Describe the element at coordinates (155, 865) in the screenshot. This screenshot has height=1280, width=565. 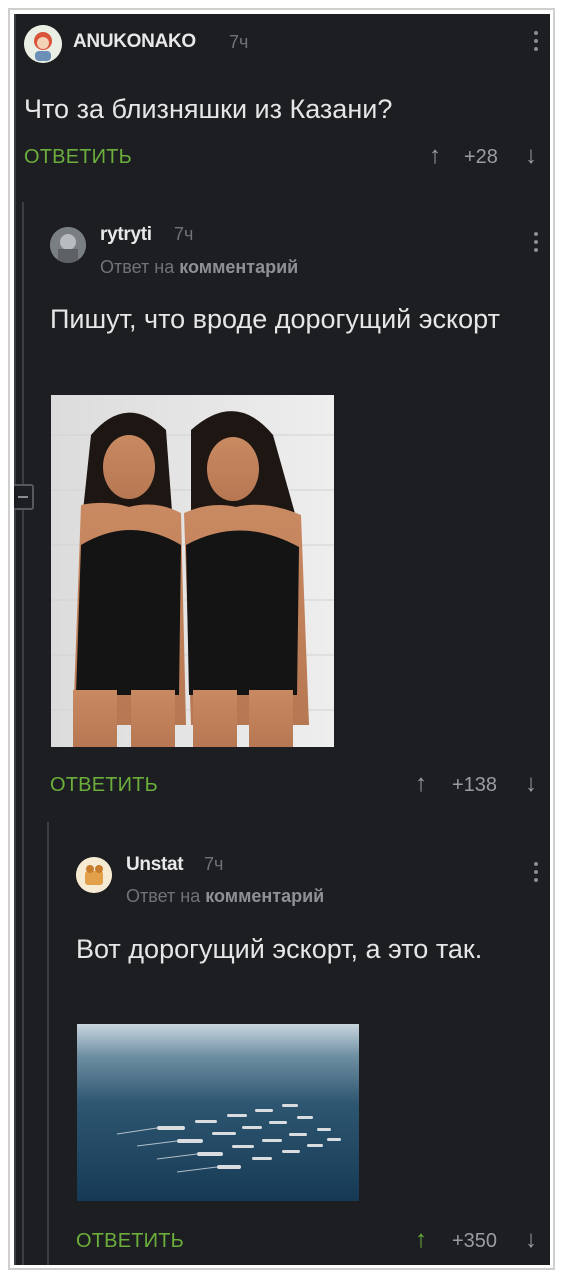
I see `comment-author: Unstat` at that location.